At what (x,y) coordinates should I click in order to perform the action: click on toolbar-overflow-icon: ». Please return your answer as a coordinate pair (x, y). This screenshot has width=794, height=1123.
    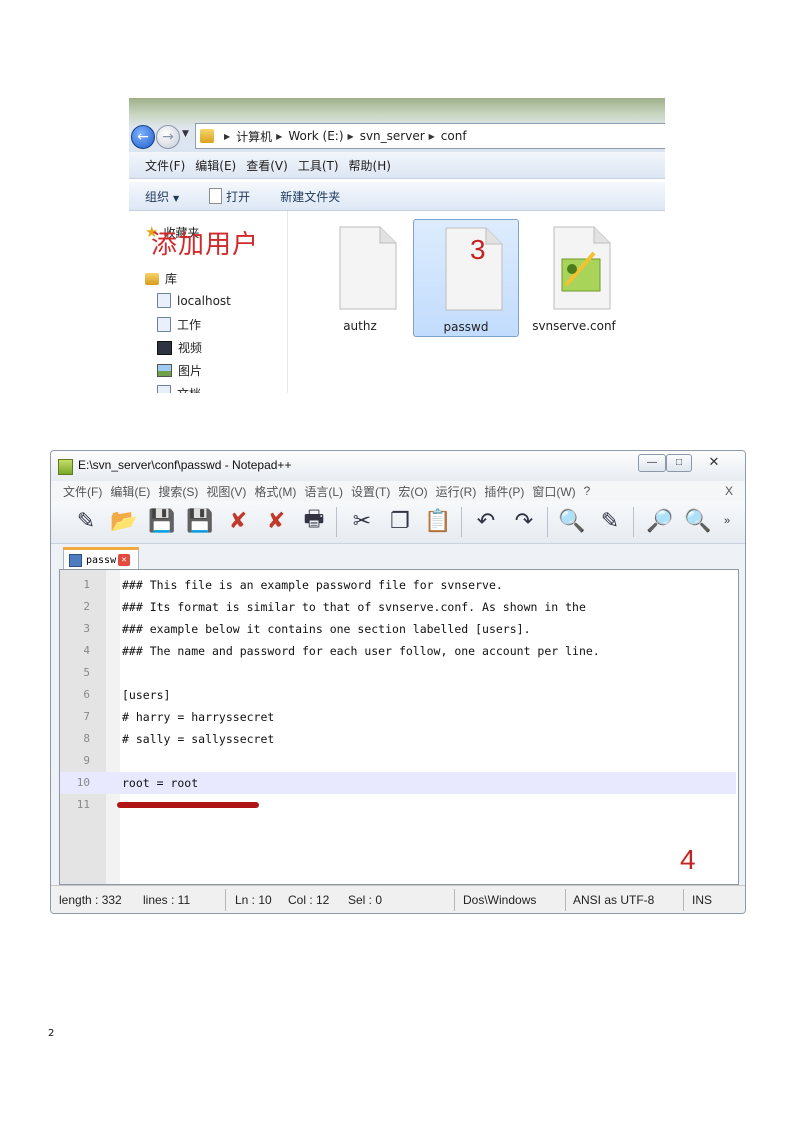
    Looking at the image, I should click on (727, 521).